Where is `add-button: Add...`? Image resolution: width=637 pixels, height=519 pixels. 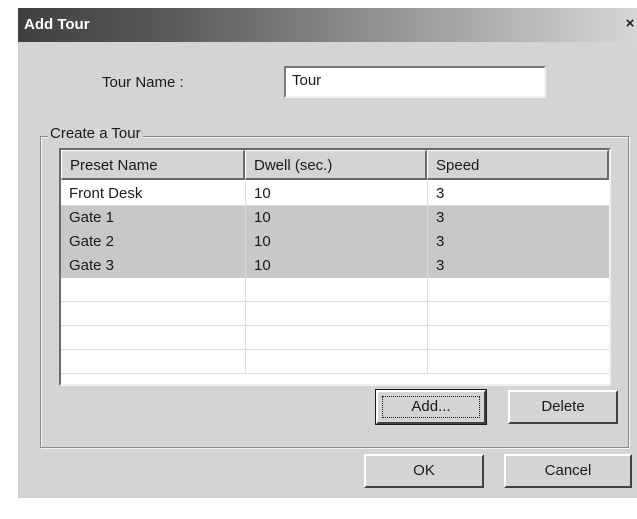
add-button: Add... is located at coordinates (431, 407).